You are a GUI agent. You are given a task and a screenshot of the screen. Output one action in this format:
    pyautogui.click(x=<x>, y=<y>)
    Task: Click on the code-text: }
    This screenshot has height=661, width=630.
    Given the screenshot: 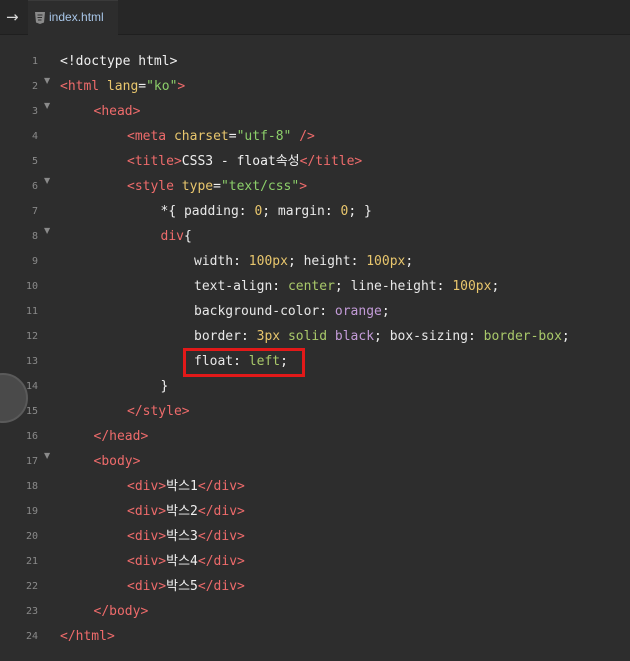 What is the action you would take?
    pyautogui.click(x=164, y=386)
    